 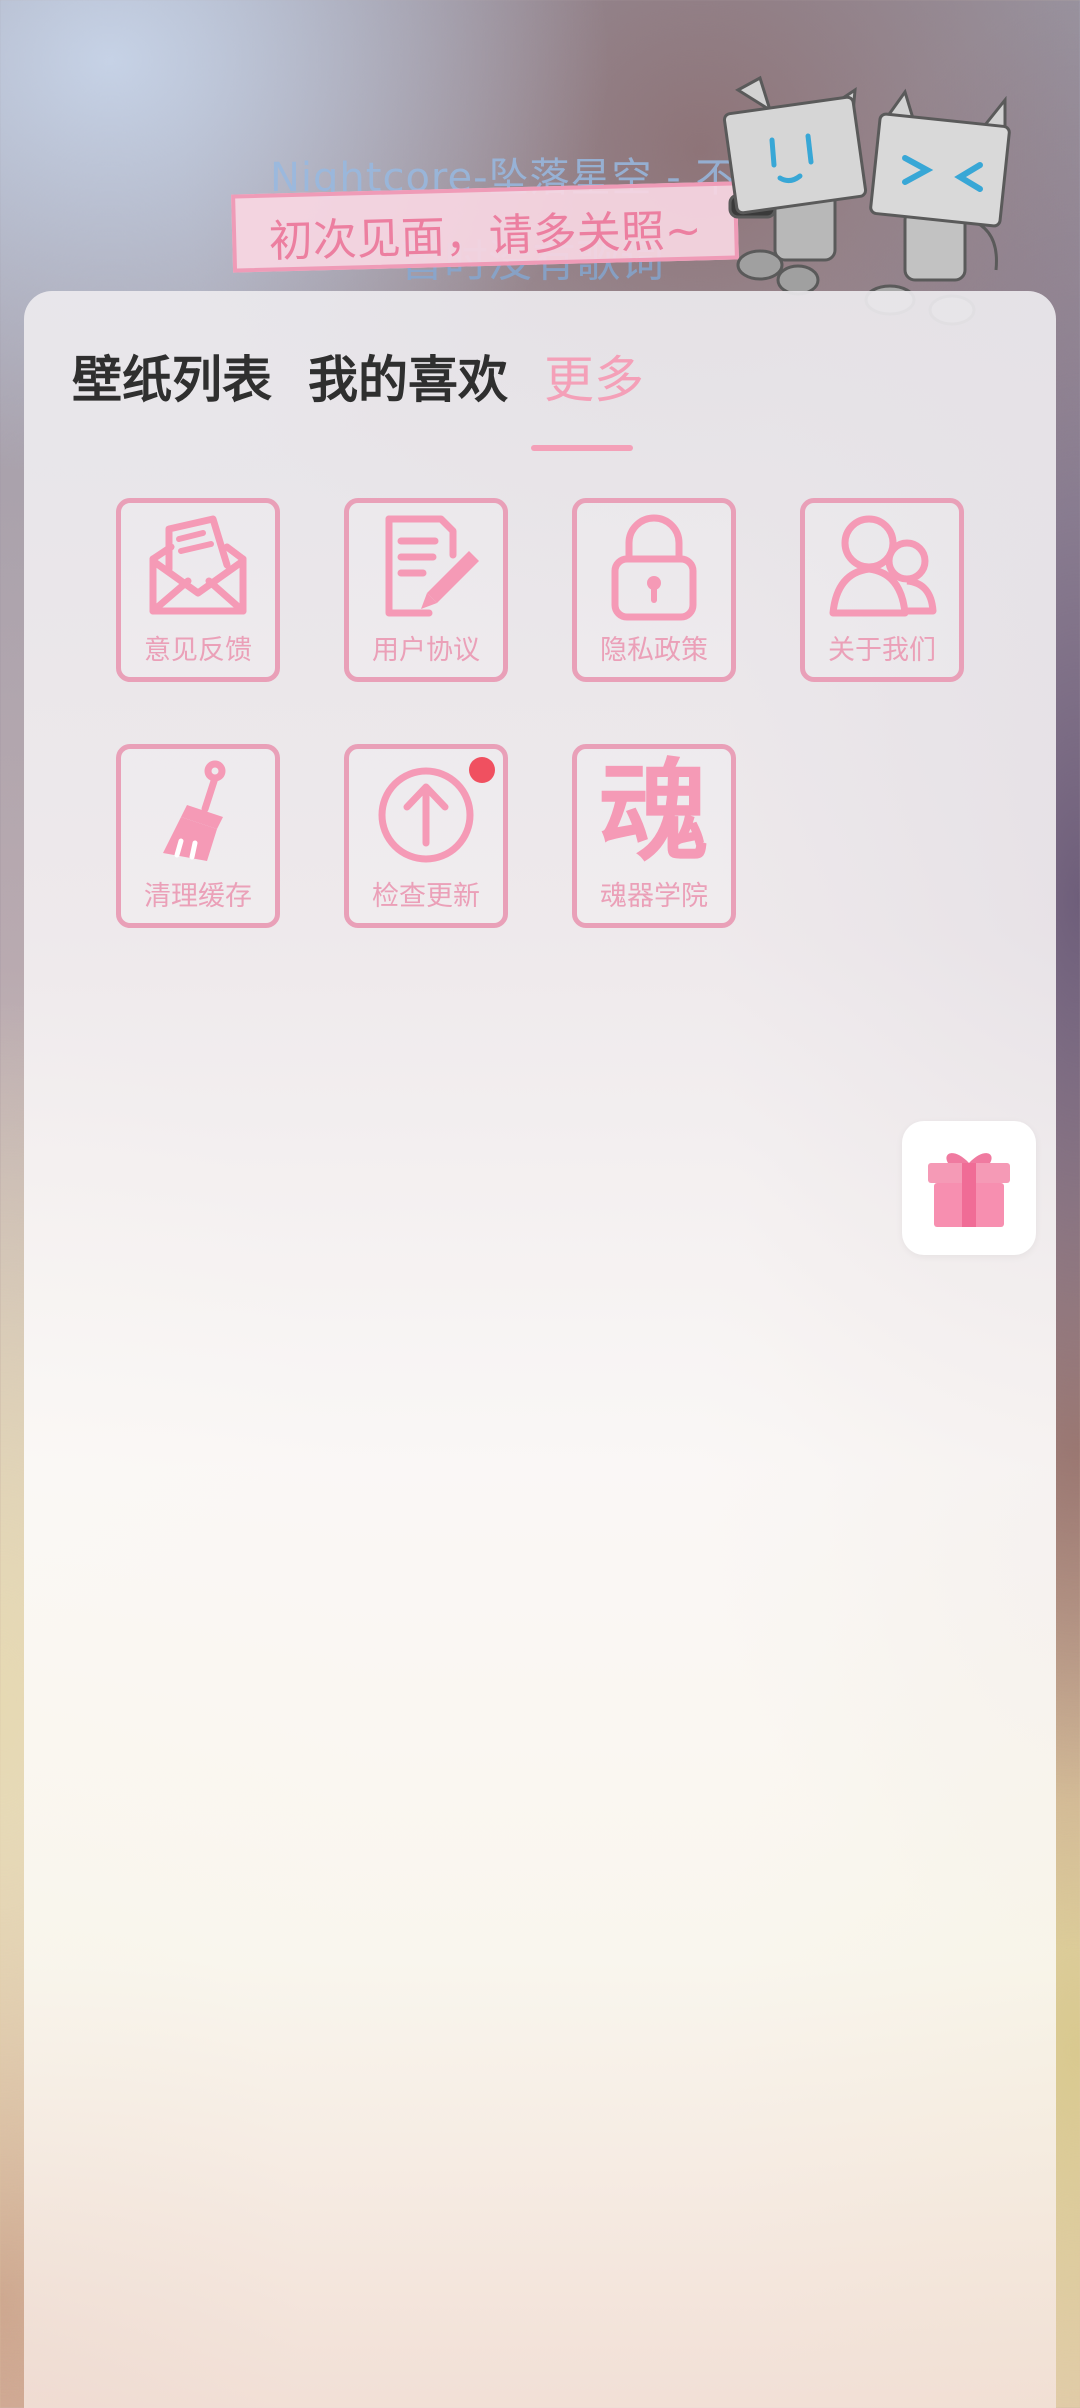 I want to click on upload-arrow-icon, so click(x=426, y=815).